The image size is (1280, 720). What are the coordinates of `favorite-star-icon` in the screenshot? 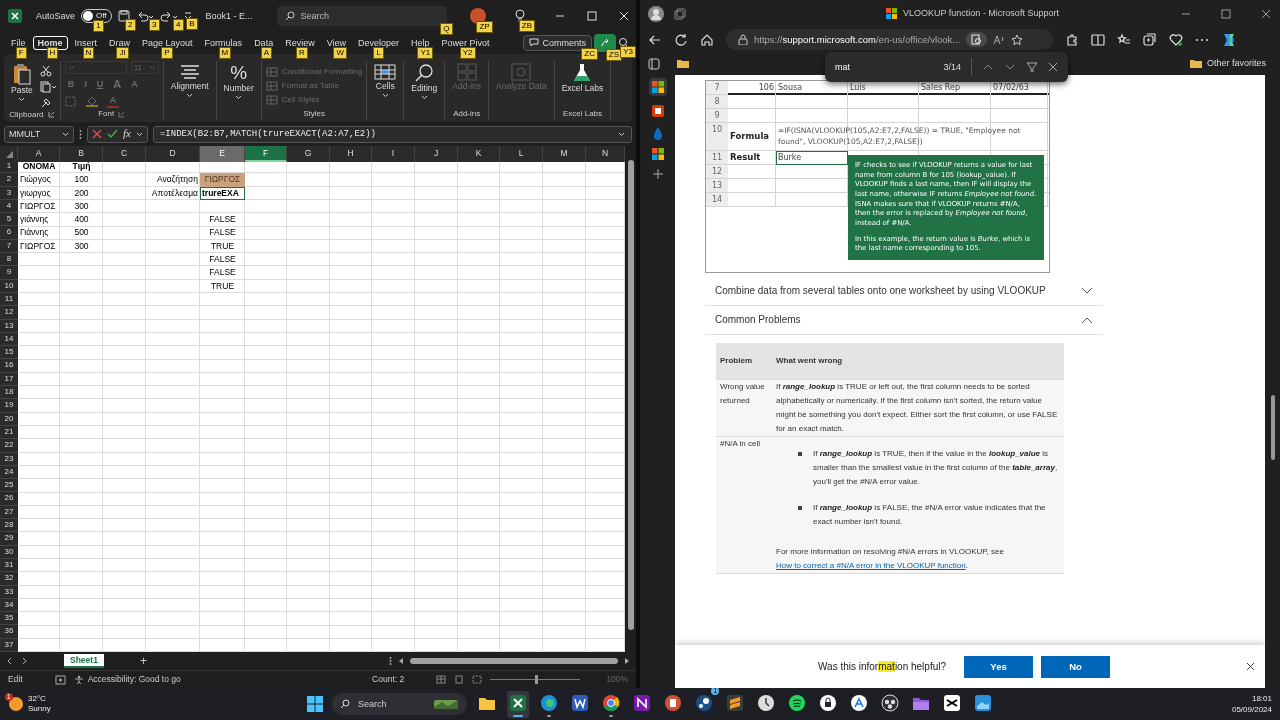 It's located at (1017, 39).